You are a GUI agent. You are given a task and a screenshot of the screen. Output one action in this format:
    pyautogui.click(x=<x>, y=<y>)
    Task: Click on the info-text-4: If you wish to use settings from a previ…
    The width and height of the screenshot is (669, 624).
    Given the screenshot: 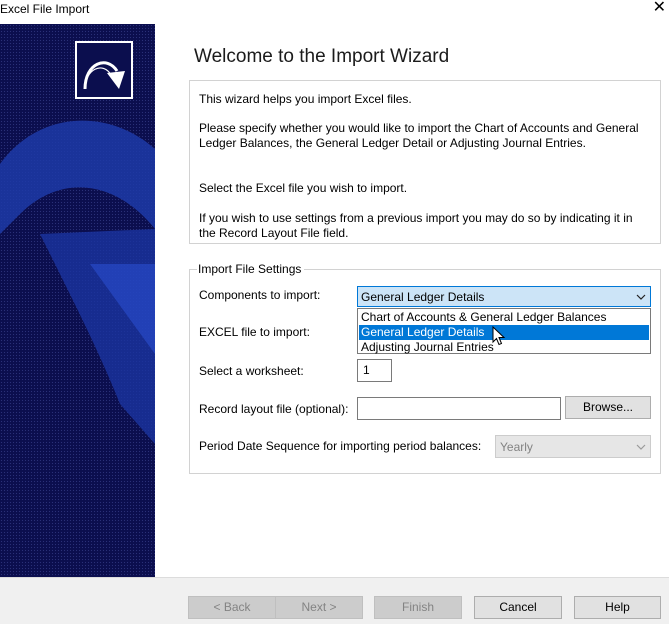 What is the action you would take?
    pyautogui.click(x=416, y=225)
    